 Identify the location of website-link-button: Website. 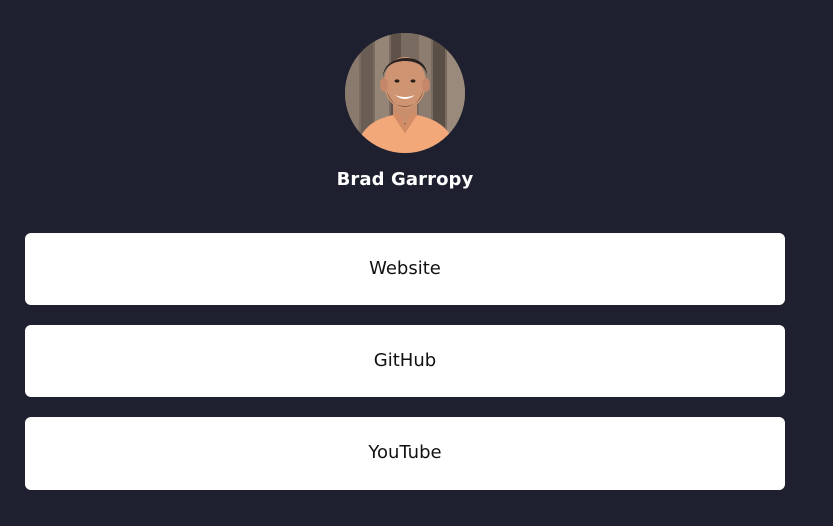
(405, 269).